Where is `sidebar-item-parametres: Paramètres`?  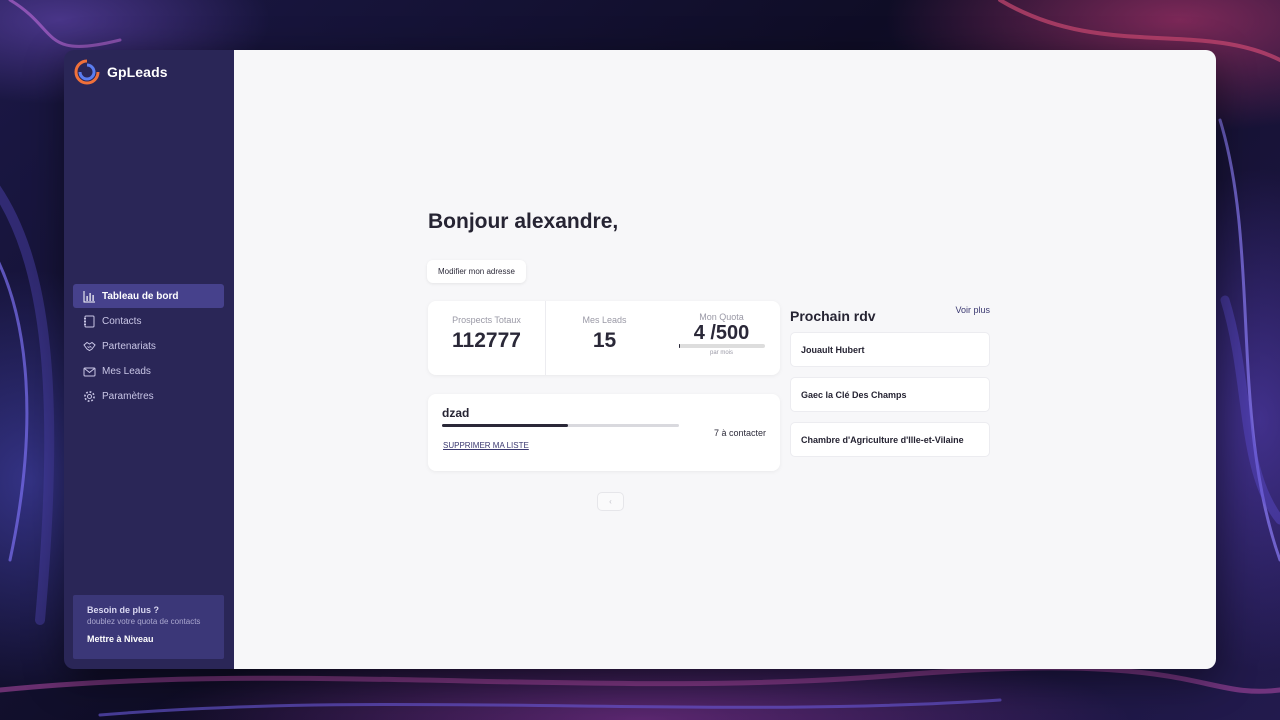 sidebar-item-parametres: Paramètres is located at coordinates (148, 396).